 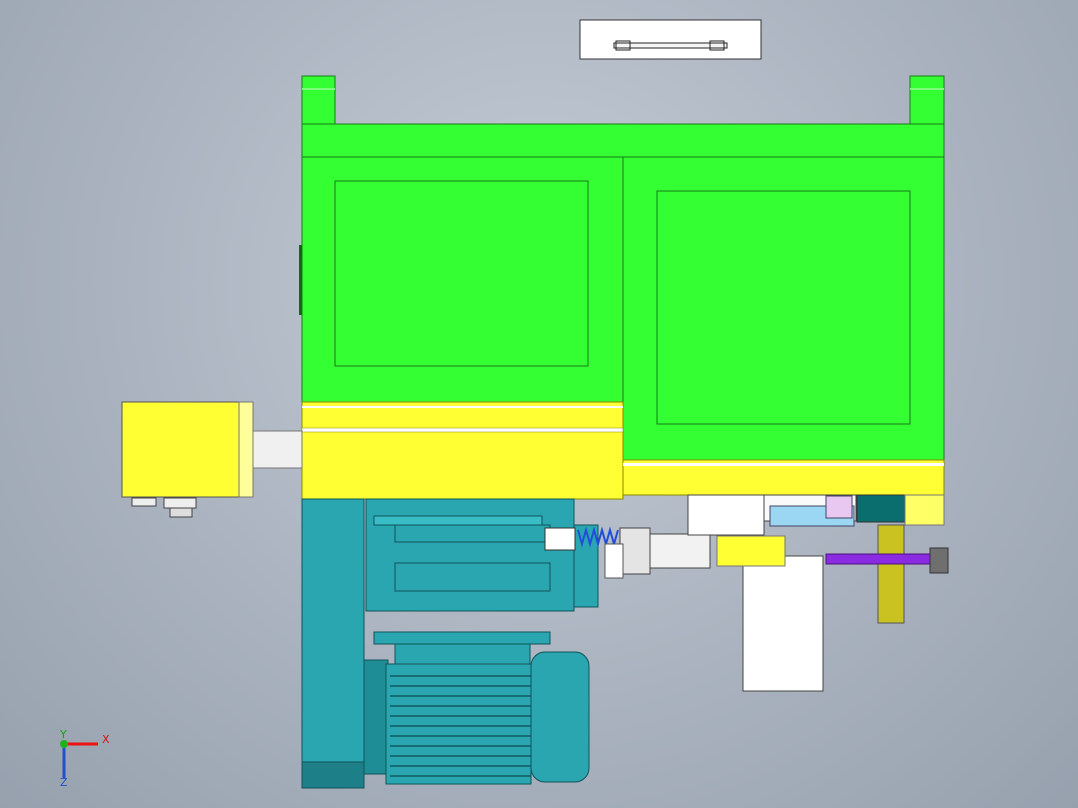 I want to click on z-axis-label: Z, so click(x=64, y=782).